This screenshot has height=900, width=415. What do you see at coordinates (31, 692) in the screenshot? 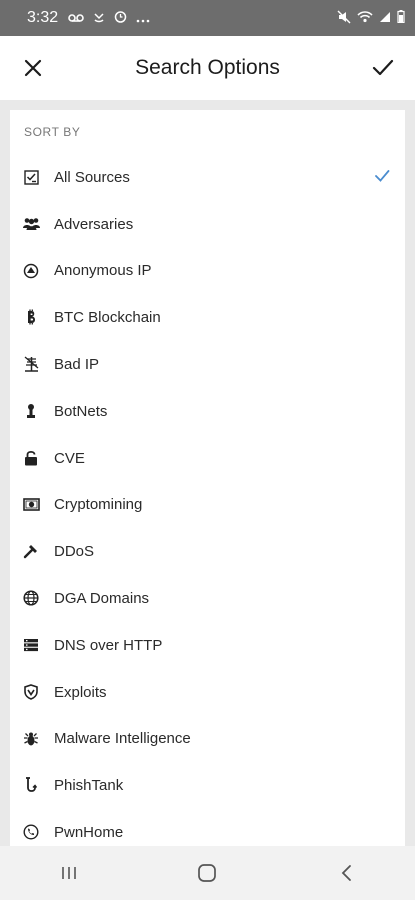
I see `shield-icon` at bounding box center [31, 692].